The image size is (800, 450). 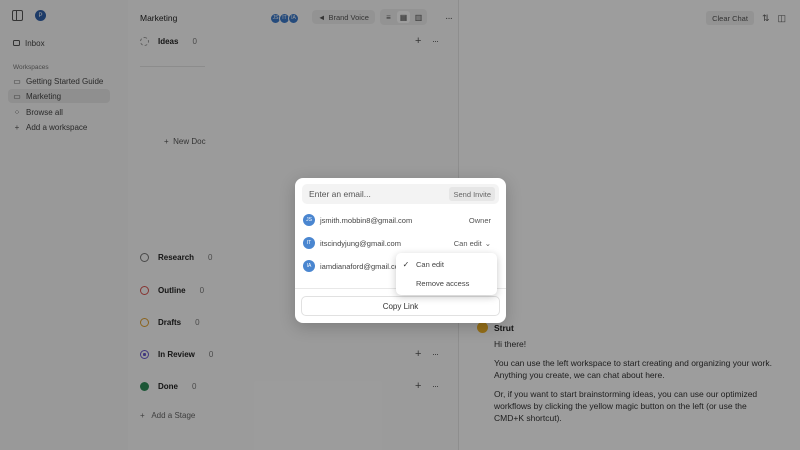 I want to click on member-email: itscindyjung@gmail.com, so click(x=360, y=243).